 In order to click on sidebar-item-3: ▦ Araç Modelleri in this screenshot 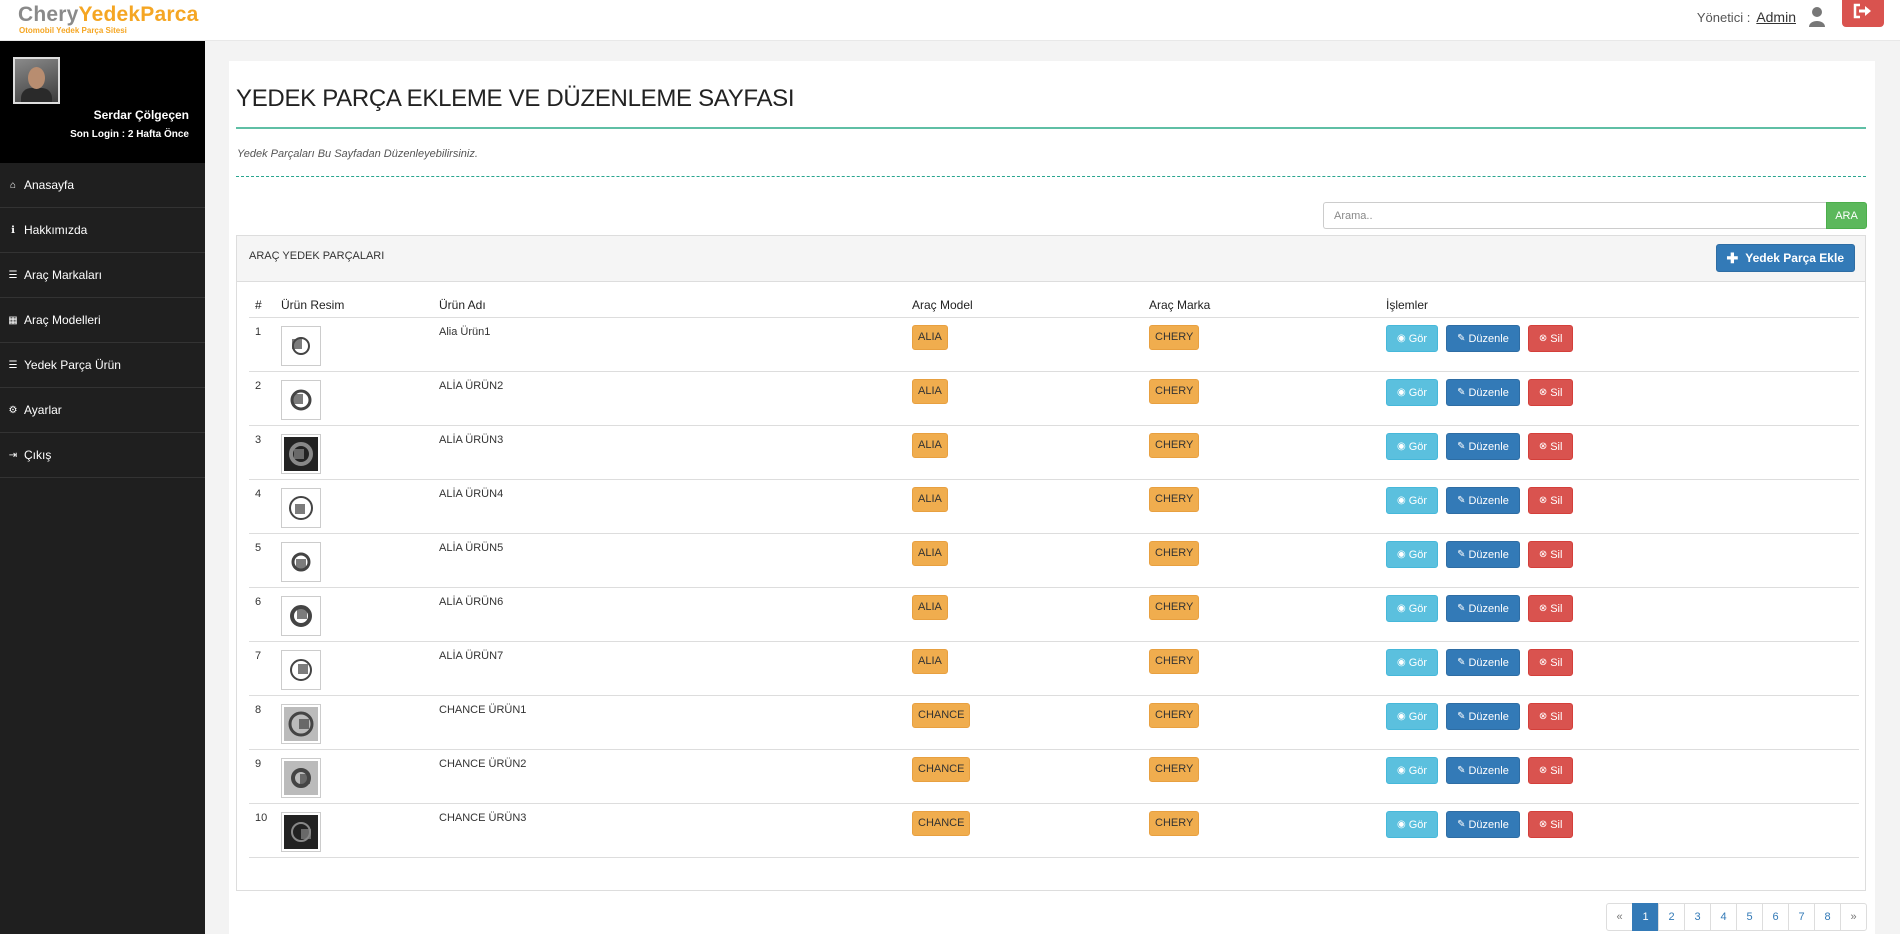, I will do `click(102, 320)`.